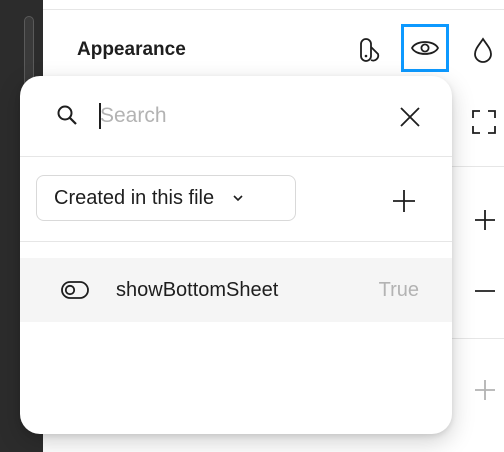 This screenshot has height=452, width=504. I want to click on corners-icon, so click(484, 122).